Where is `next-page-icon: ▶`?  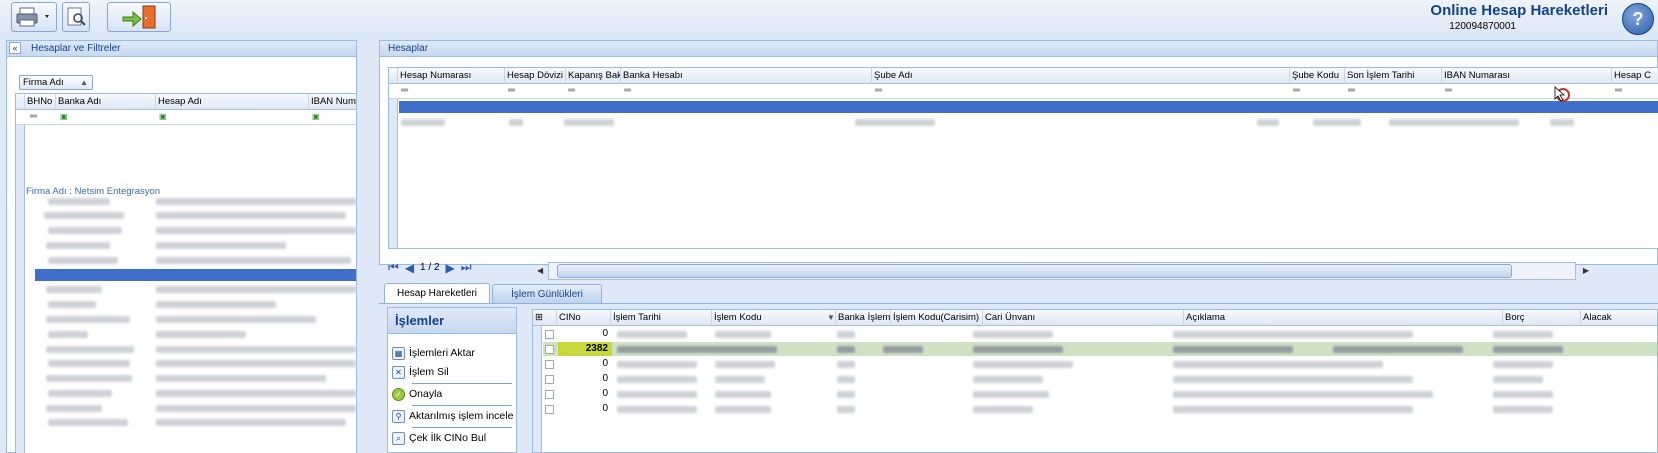 next-page-icon: ▶ is located at coordinates (450, 268).